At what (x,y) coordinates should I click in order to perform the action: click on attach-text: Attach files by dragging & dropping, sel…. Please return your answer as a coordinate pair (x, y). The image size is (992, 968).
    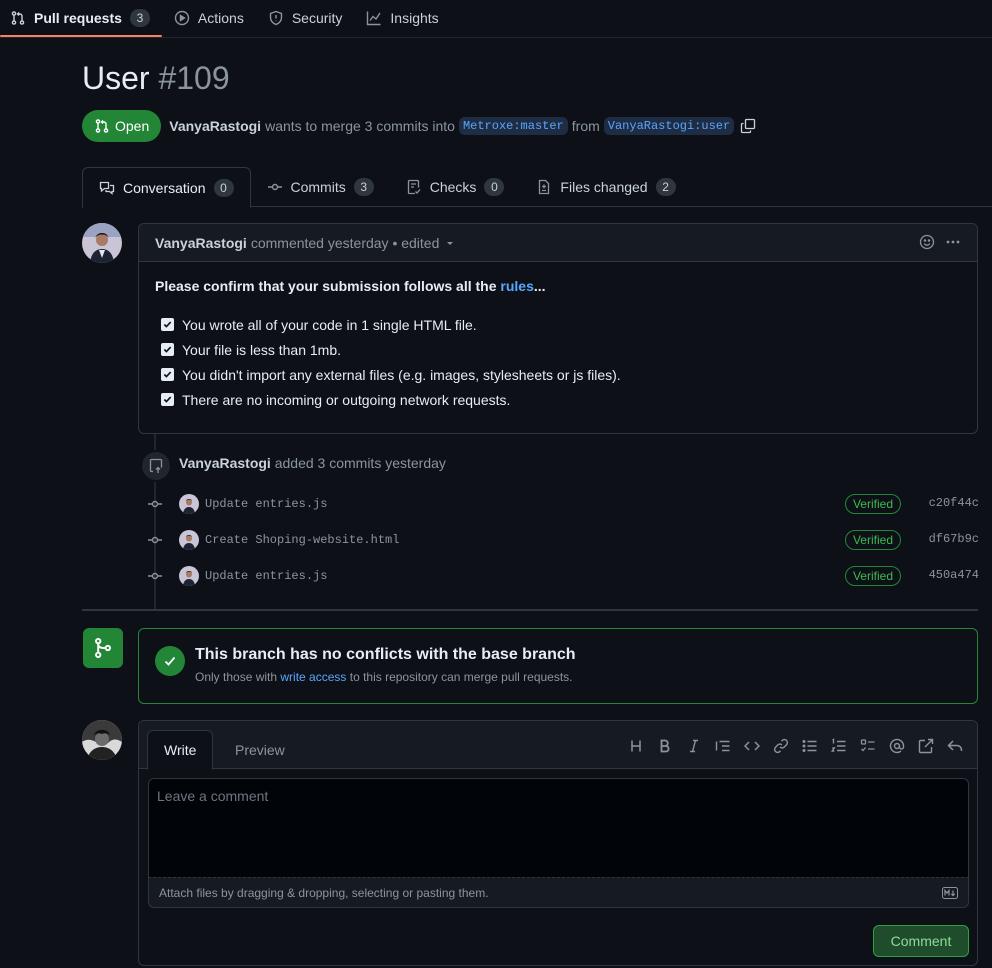
    Looking at the image, I should click on (324, 893).